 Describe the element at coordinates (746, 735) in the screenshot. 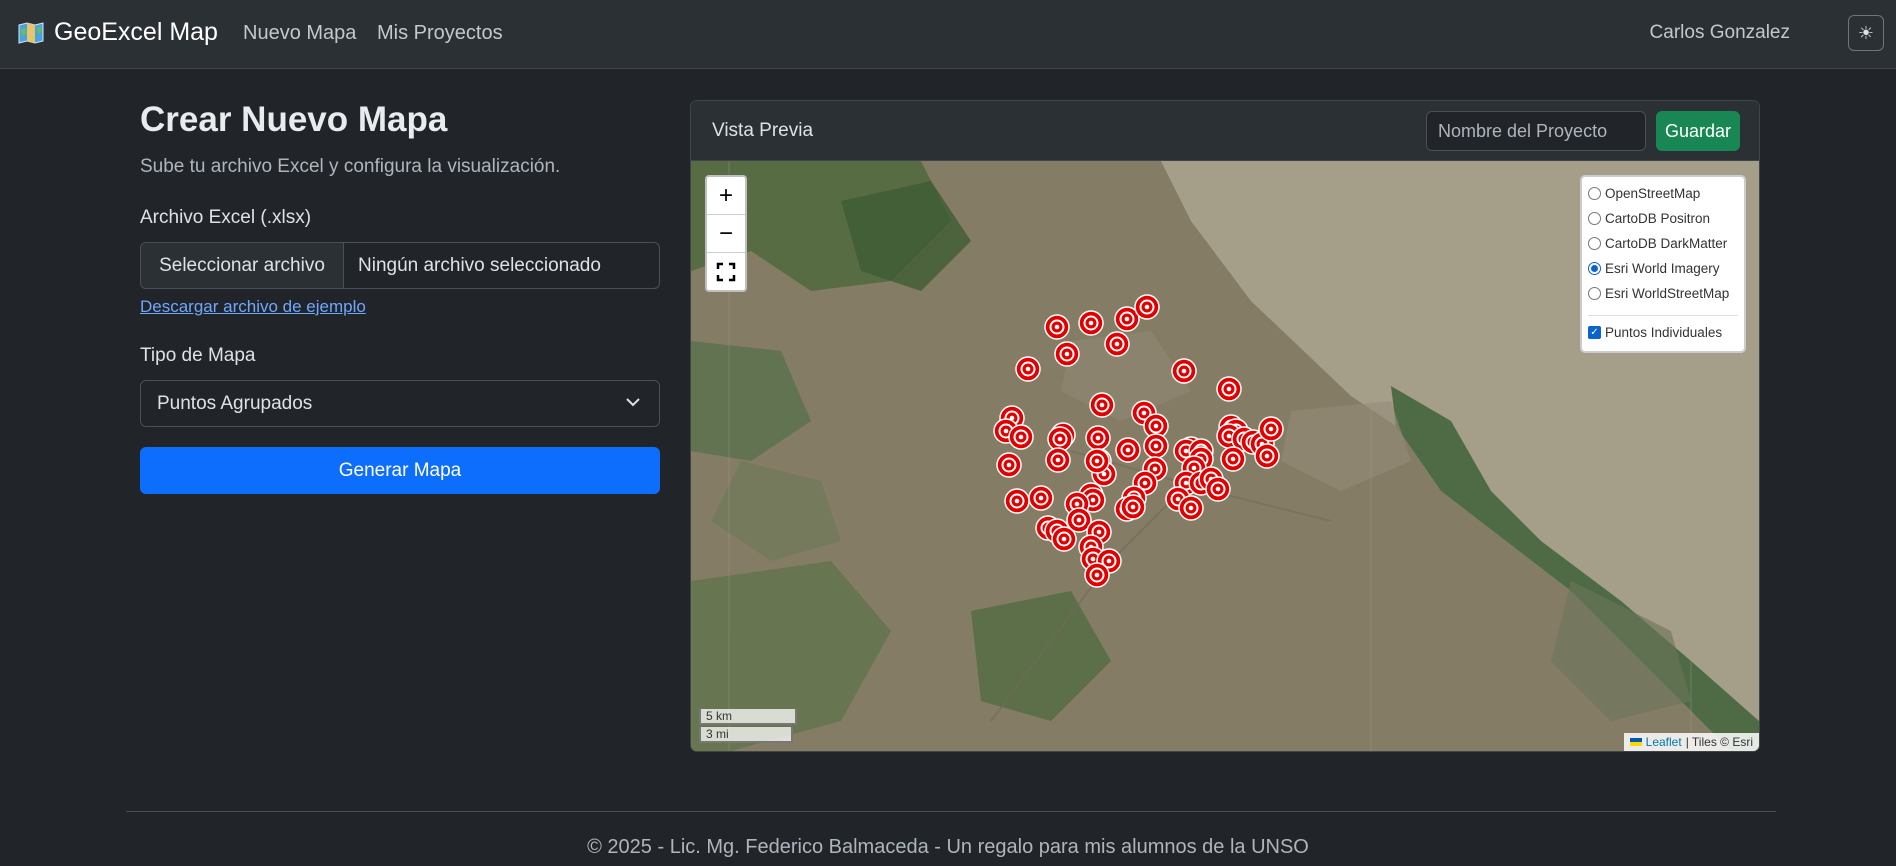

I see `scale-mi: 3 mi` at that location.